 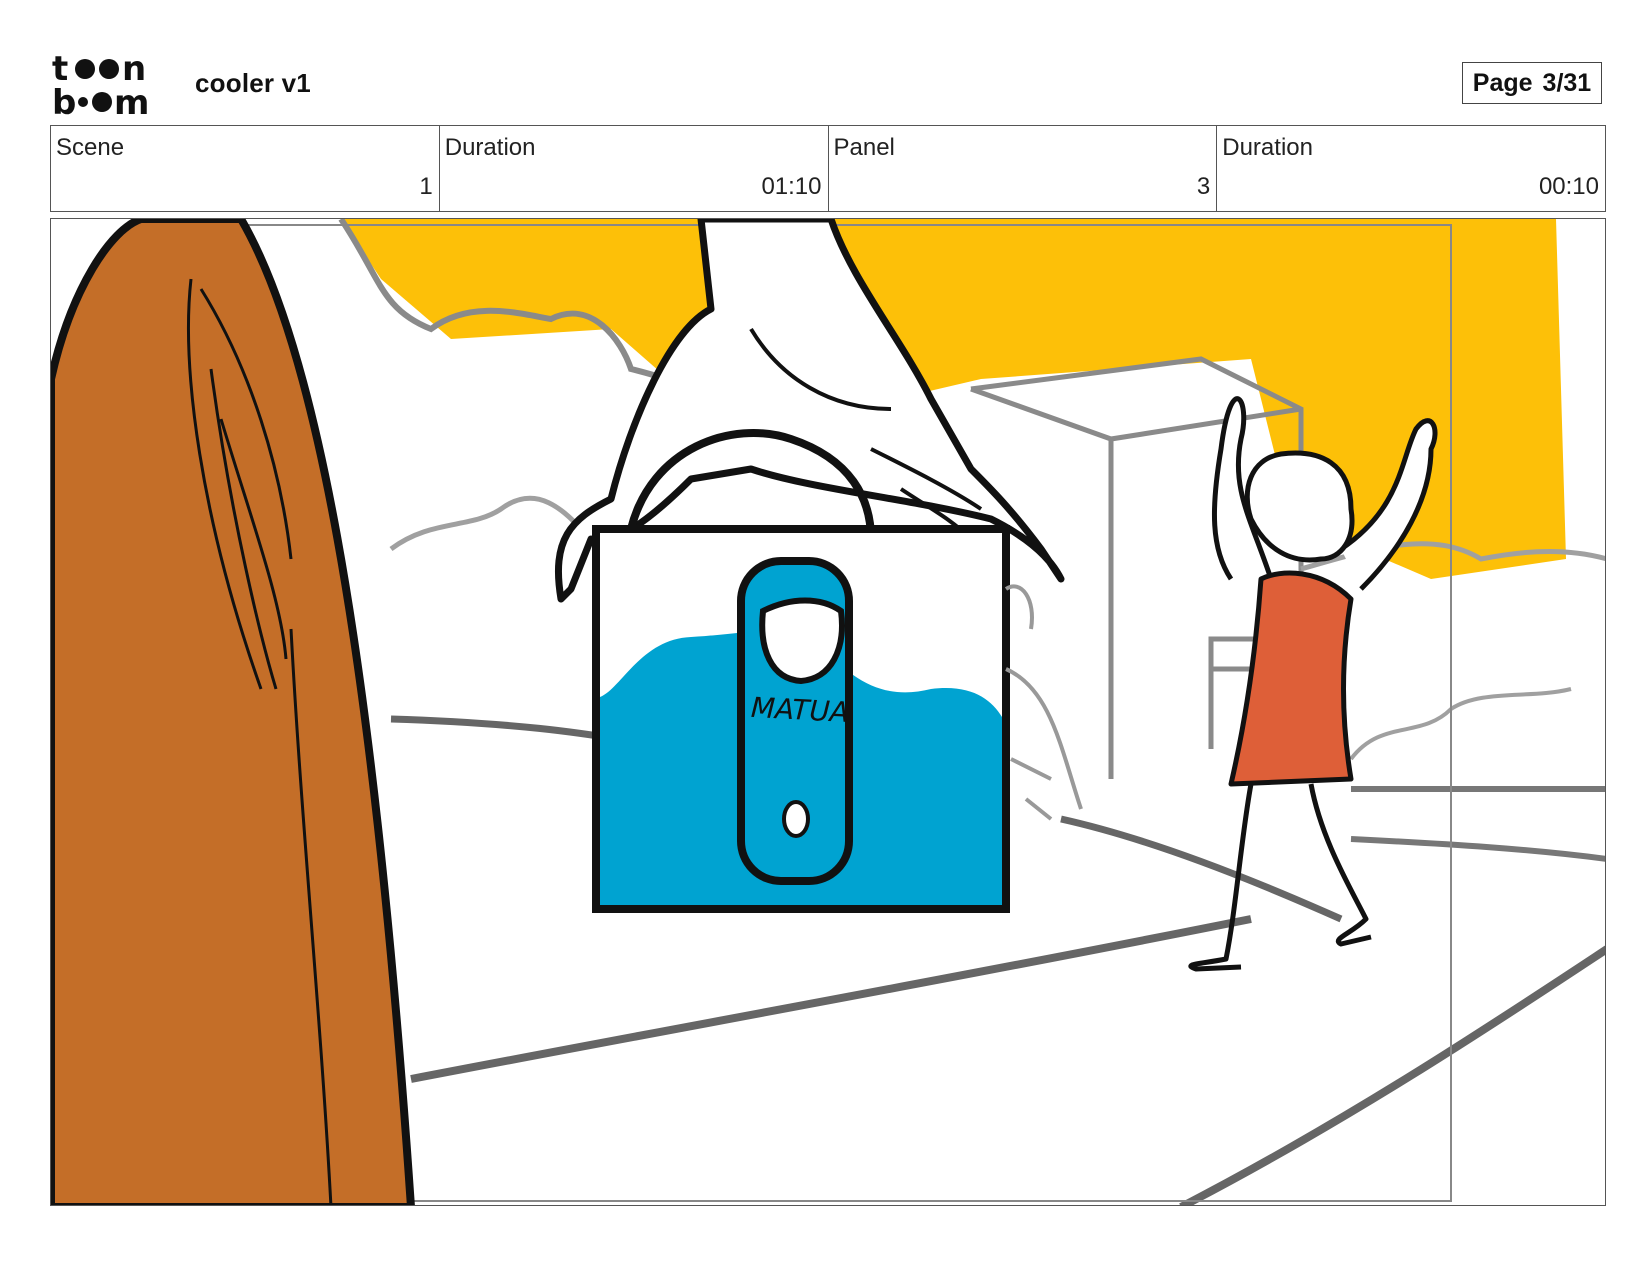 What do you see at coordinates (100, 85) in the screenshot?
I see `toon-boom-logo: t n b m` at bounding box center [100, 85].